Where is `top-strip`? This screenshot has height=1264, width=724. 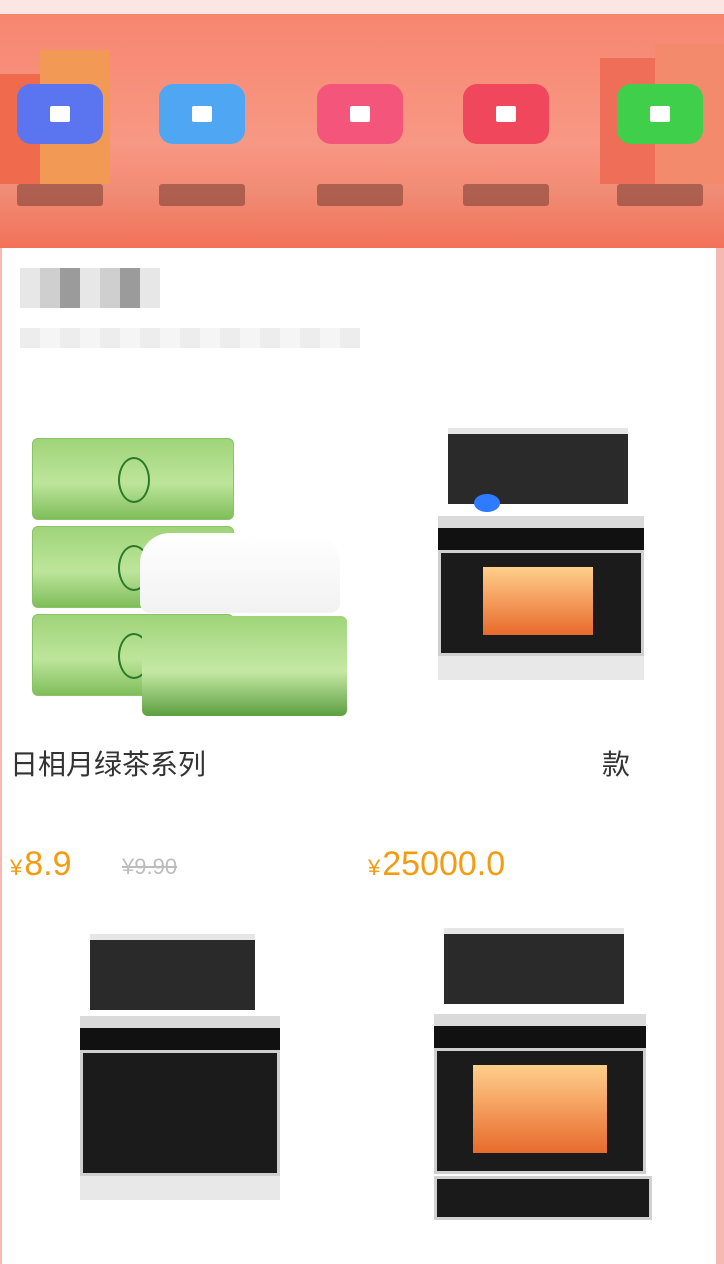
top-strip is located at coordinates (362, 7).